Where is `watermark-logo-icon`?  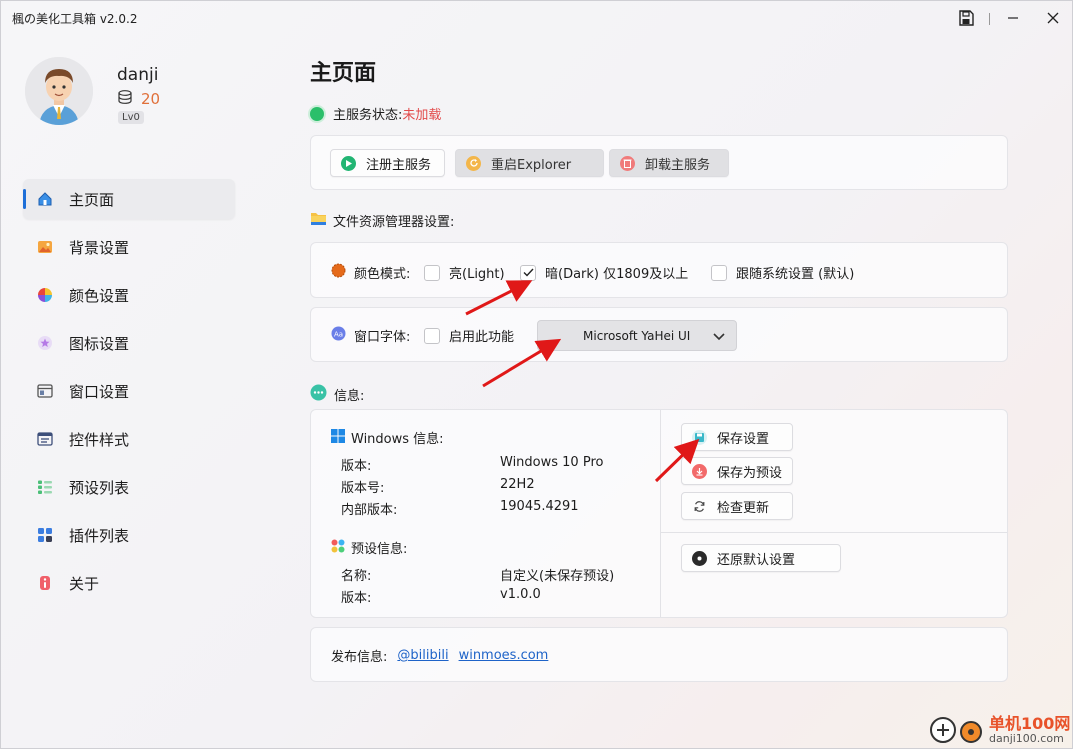 watermark-logo-icon is located at coordinates (956, 730).